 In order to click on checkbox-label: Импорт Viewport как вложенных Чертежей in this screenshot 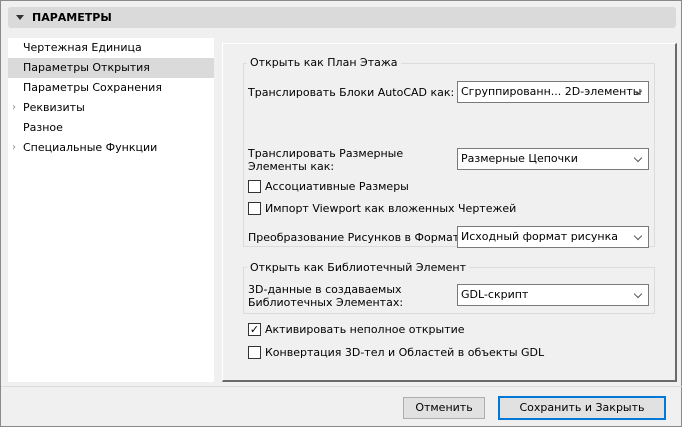, I will do `click(391, 208)`.